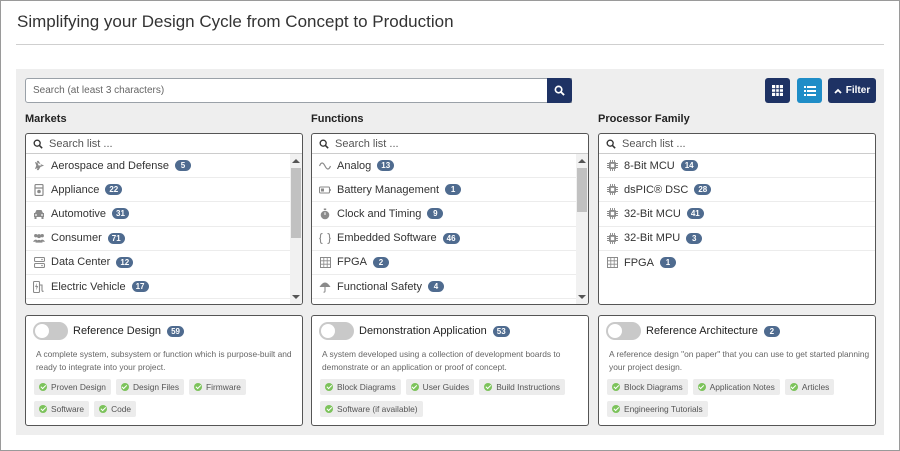  What do you see at coordinates (695, 214) in the screenshot?
I see `count-badge: 41` at bounding box center [695, 214].